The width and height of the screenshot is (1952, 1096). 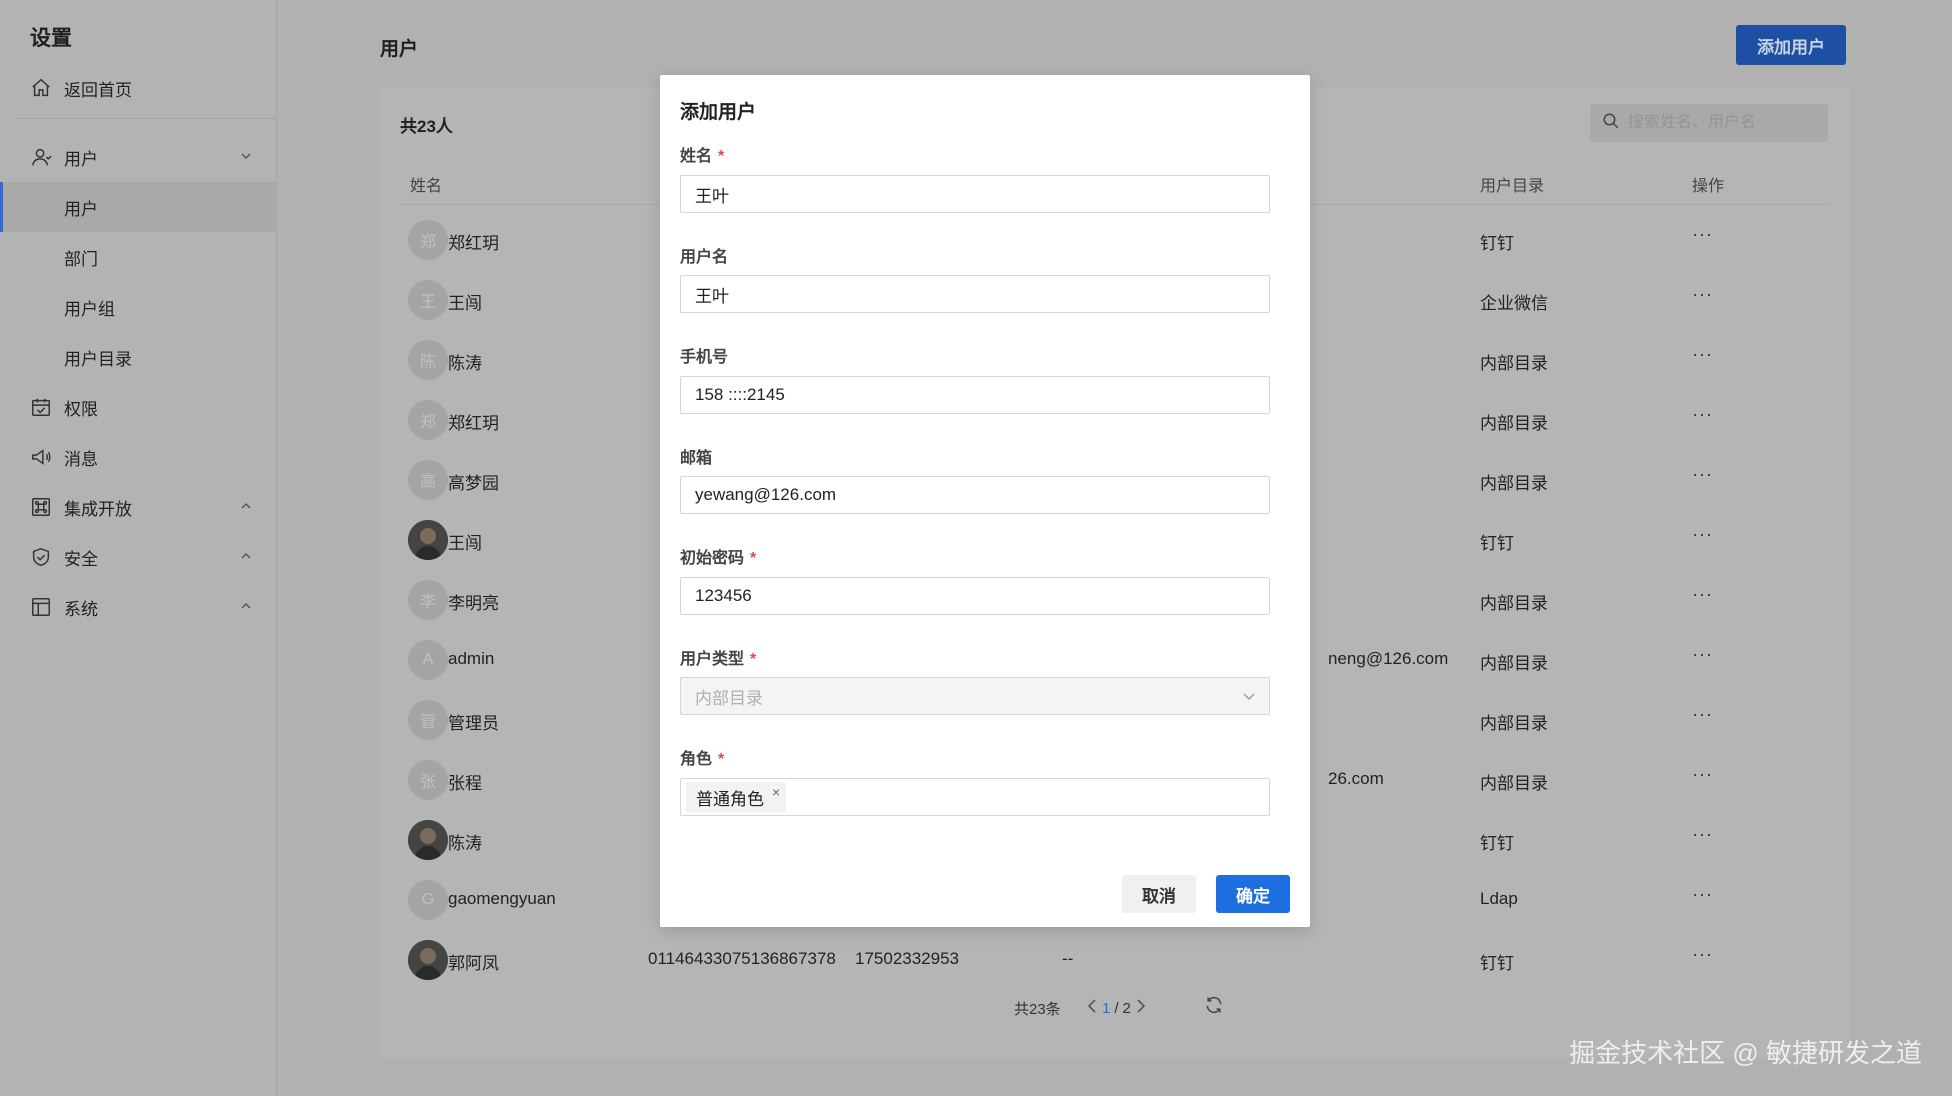 I want to click on sidebar-item-label: 权限, so click(x=81, y=409).